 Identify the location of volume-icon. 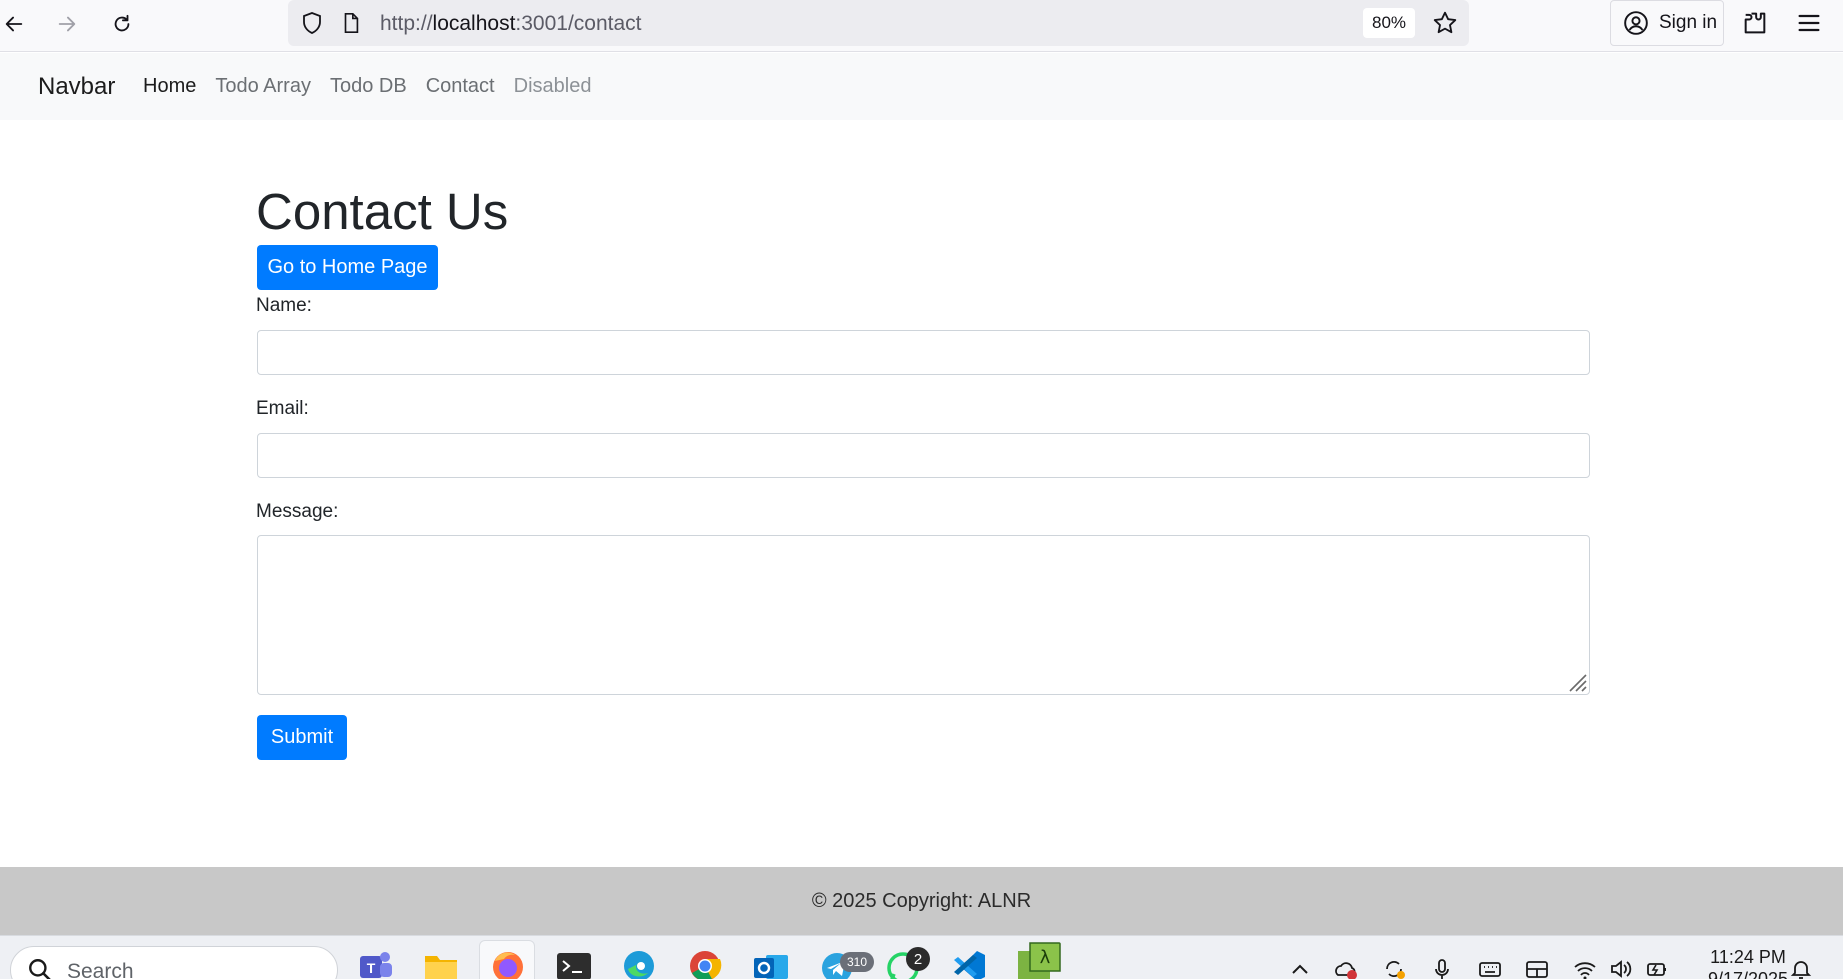
(1621, 968).